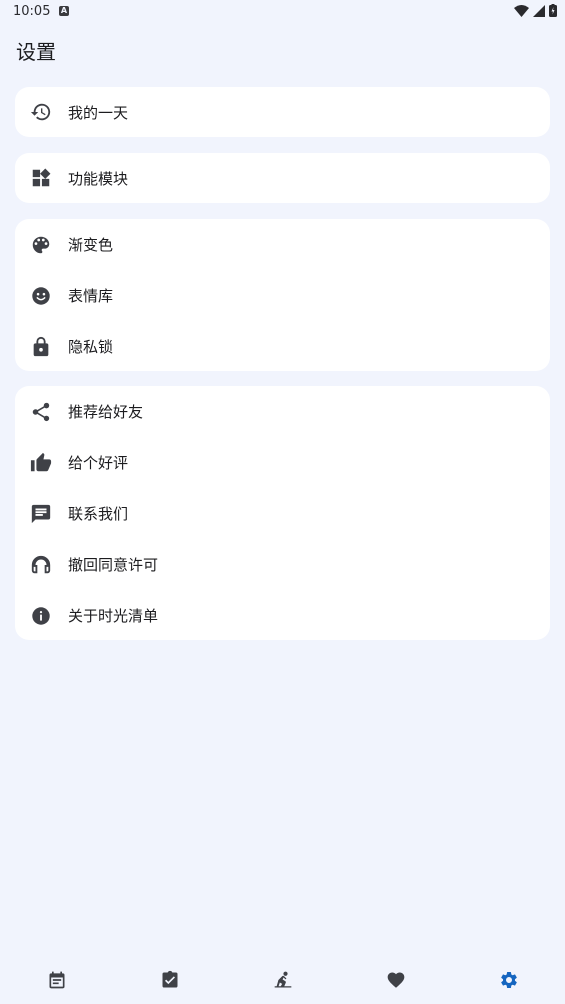 This screenshot has width=565, height=1004. What do you see at coordinates (113, 565) in the screenshot?
I see `revoke-consent-label: 撤回同意许可` at bounding box center [113, 565].